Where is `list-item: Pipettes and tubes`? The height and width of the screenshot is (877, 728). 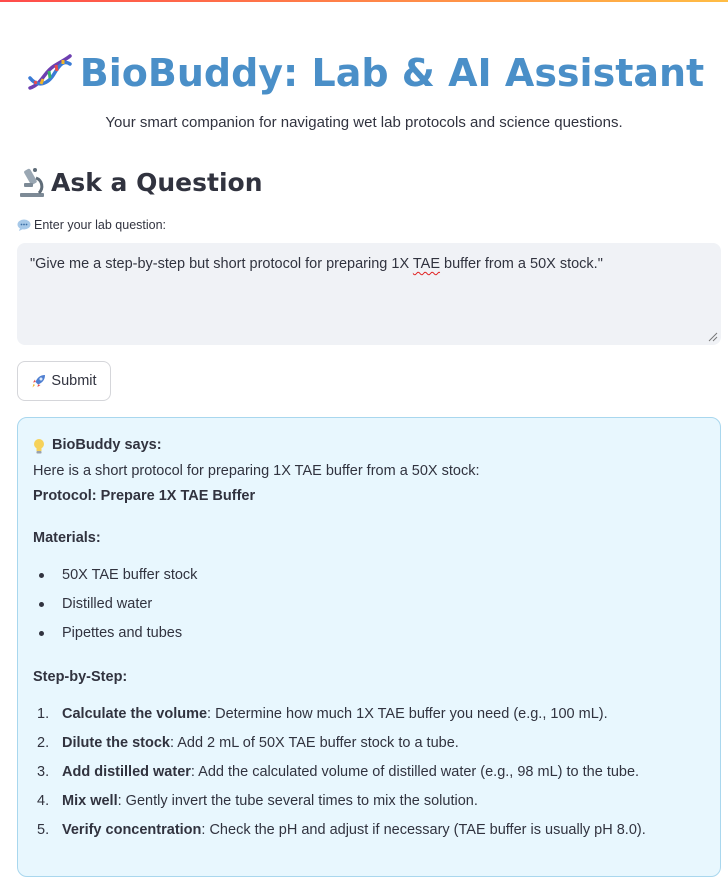
list-item: Pipettes and tubes is located at coordinates (369, 637).